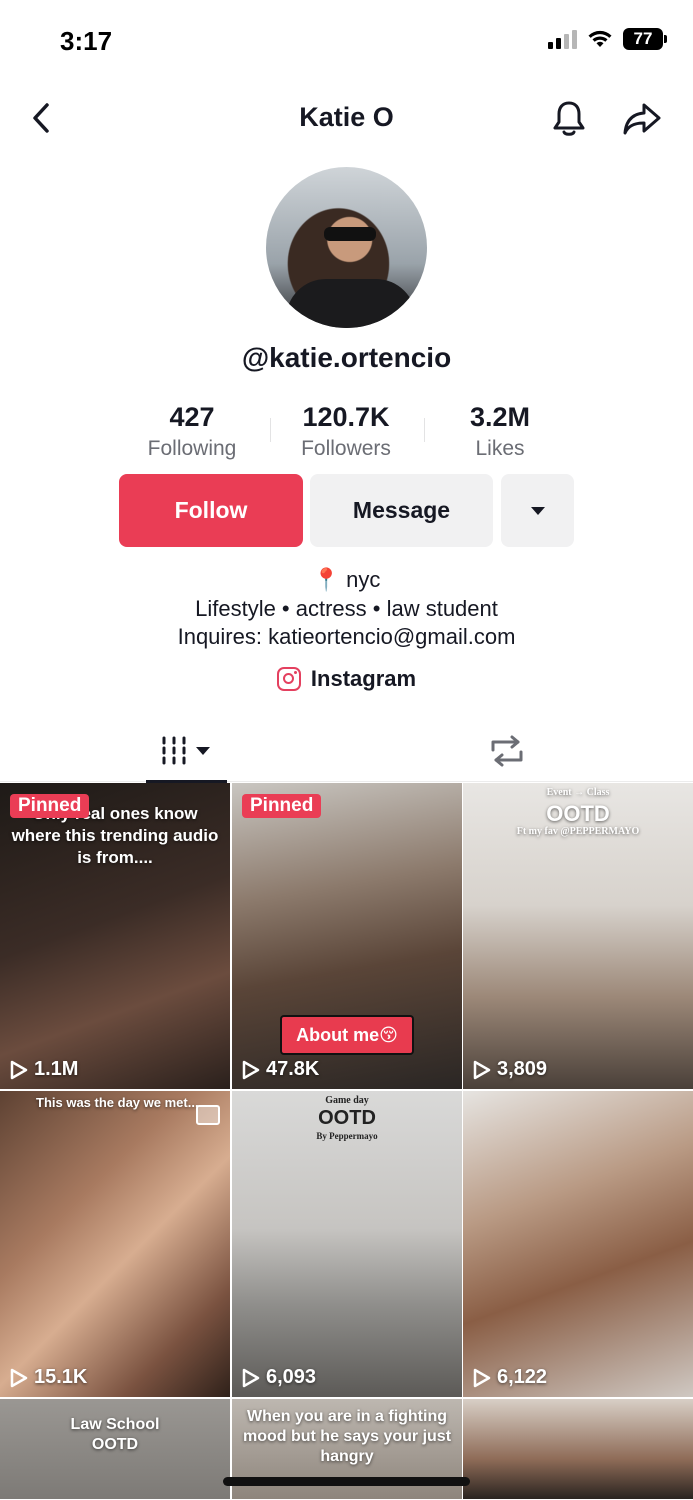  I want to click on view-count: 3,809, so click(510, 1069).